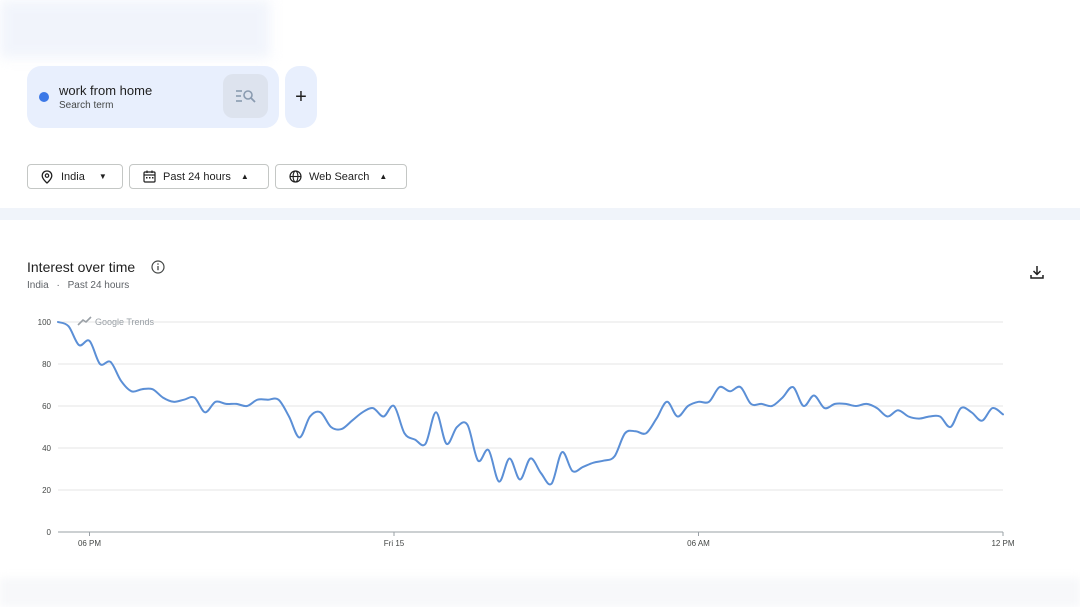 Image resolution: width=1080 pixels, height=607 pixels. I want to click on search-type-filter: Web Search ▲, so click(341, 176).